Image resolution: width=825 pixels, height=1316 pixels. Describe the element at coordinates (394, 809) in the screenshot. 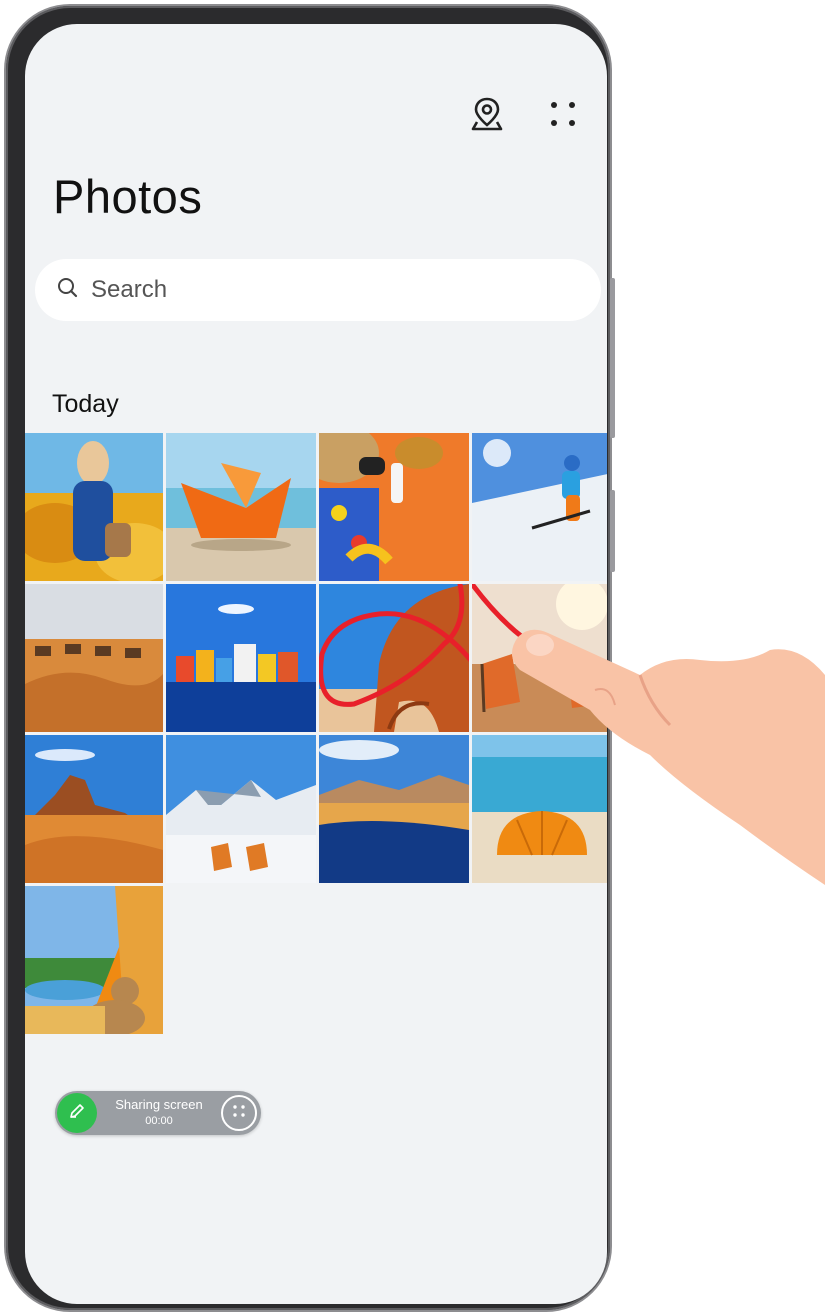

I see `photo-desert-lake` at that location.